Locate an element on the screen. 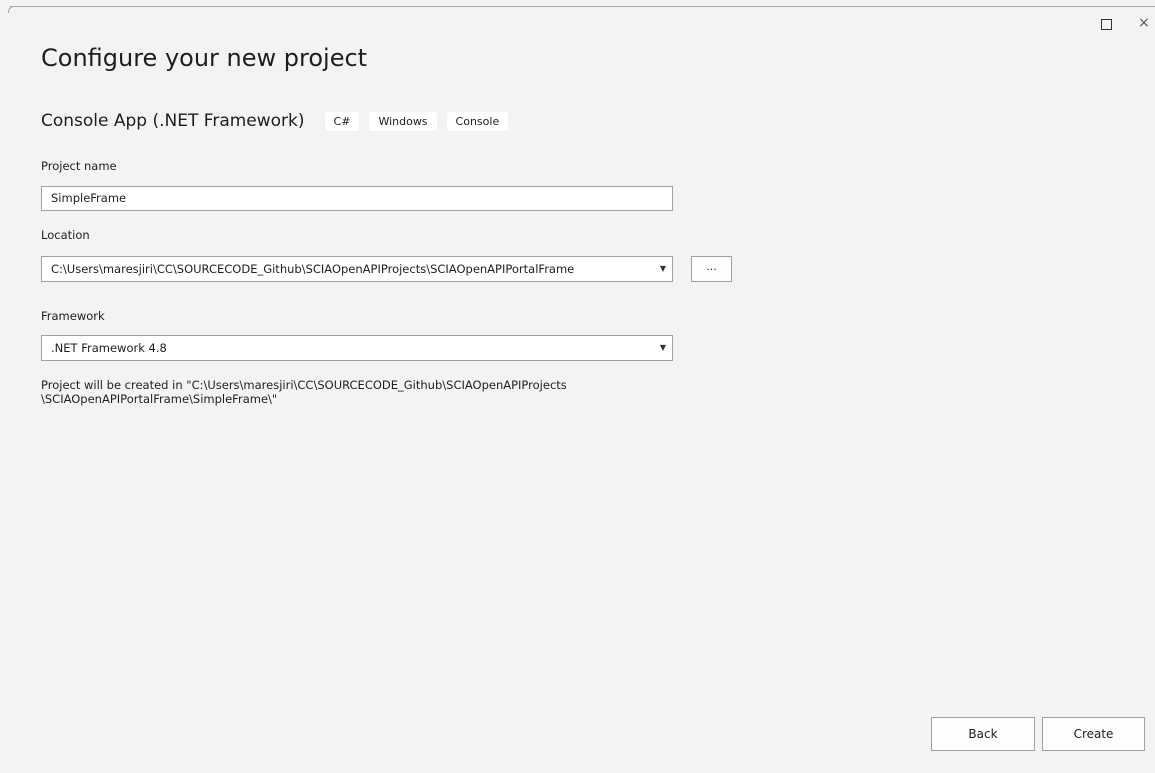 The image size is (1155, 773). window-top-border is located at coordinates (582, 6).